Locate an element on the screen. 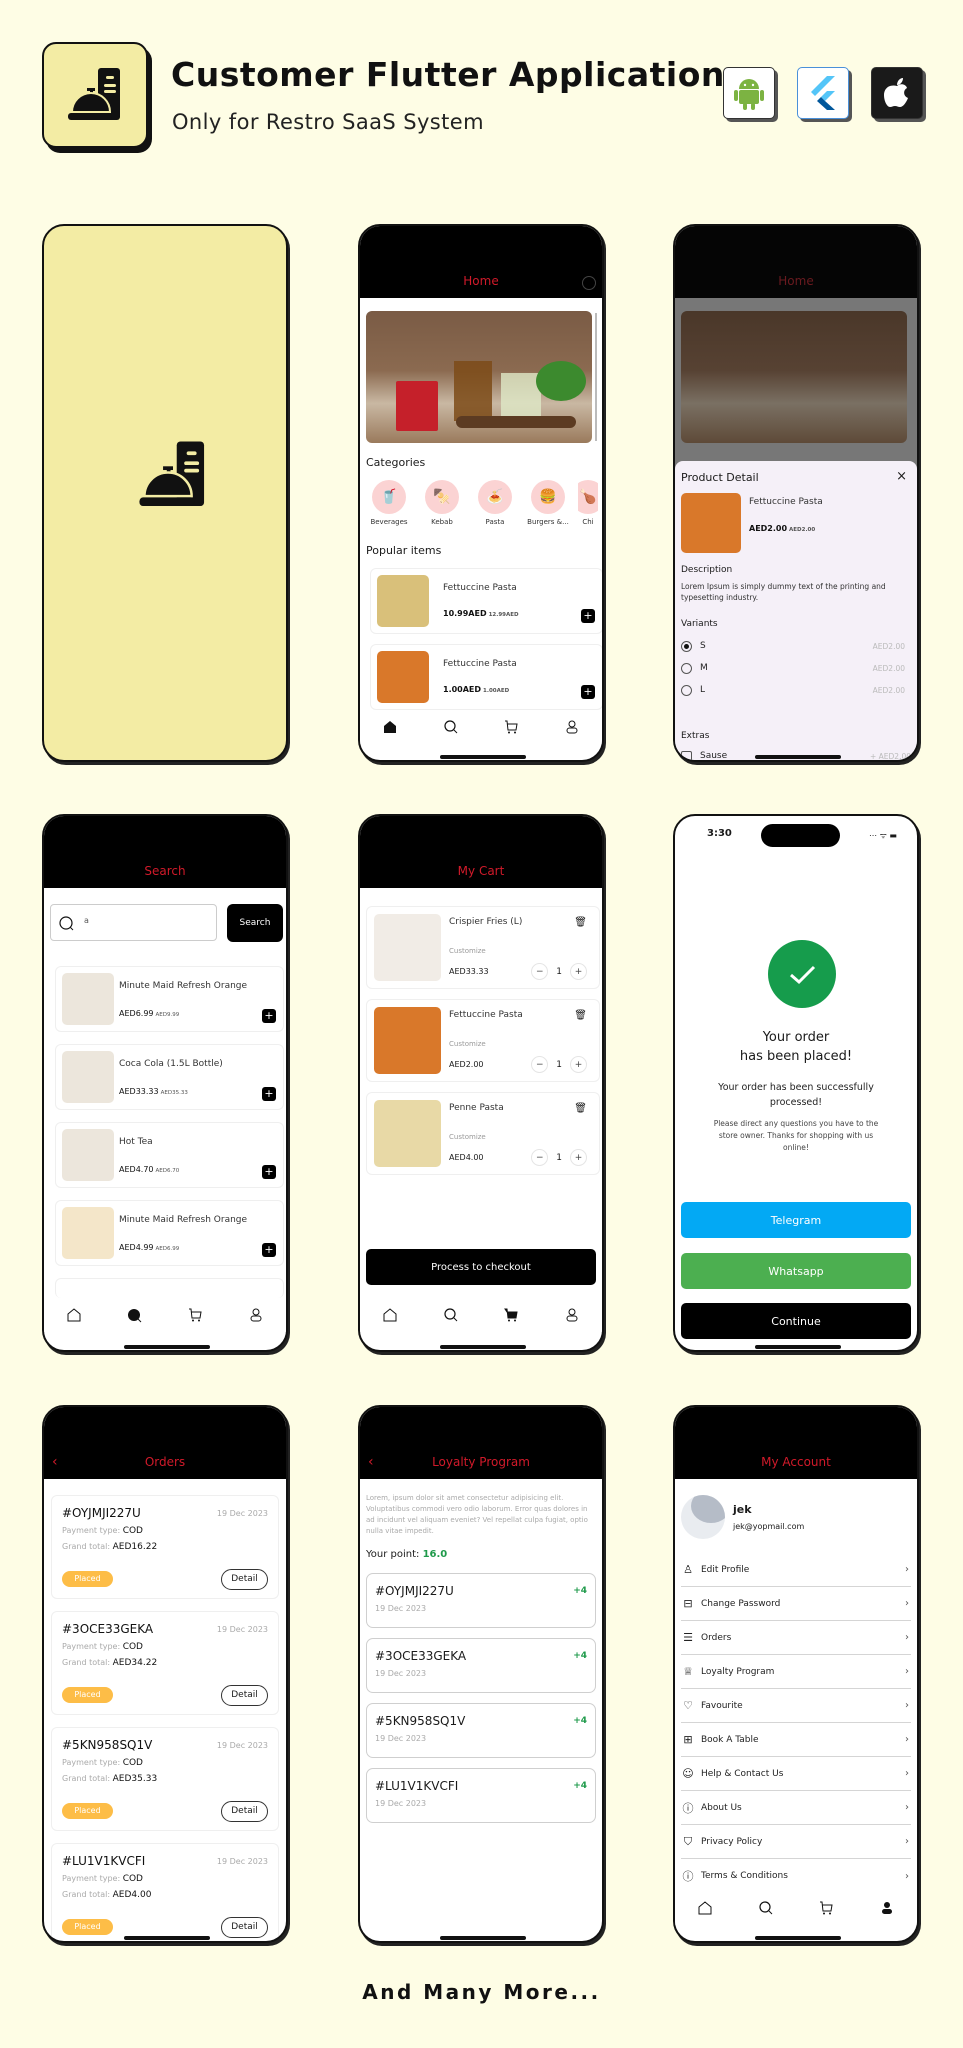 This screenshot has width=963, height=2048. menu-change-password: ⊟ Change Password › is located at coordinates (796, 1604).